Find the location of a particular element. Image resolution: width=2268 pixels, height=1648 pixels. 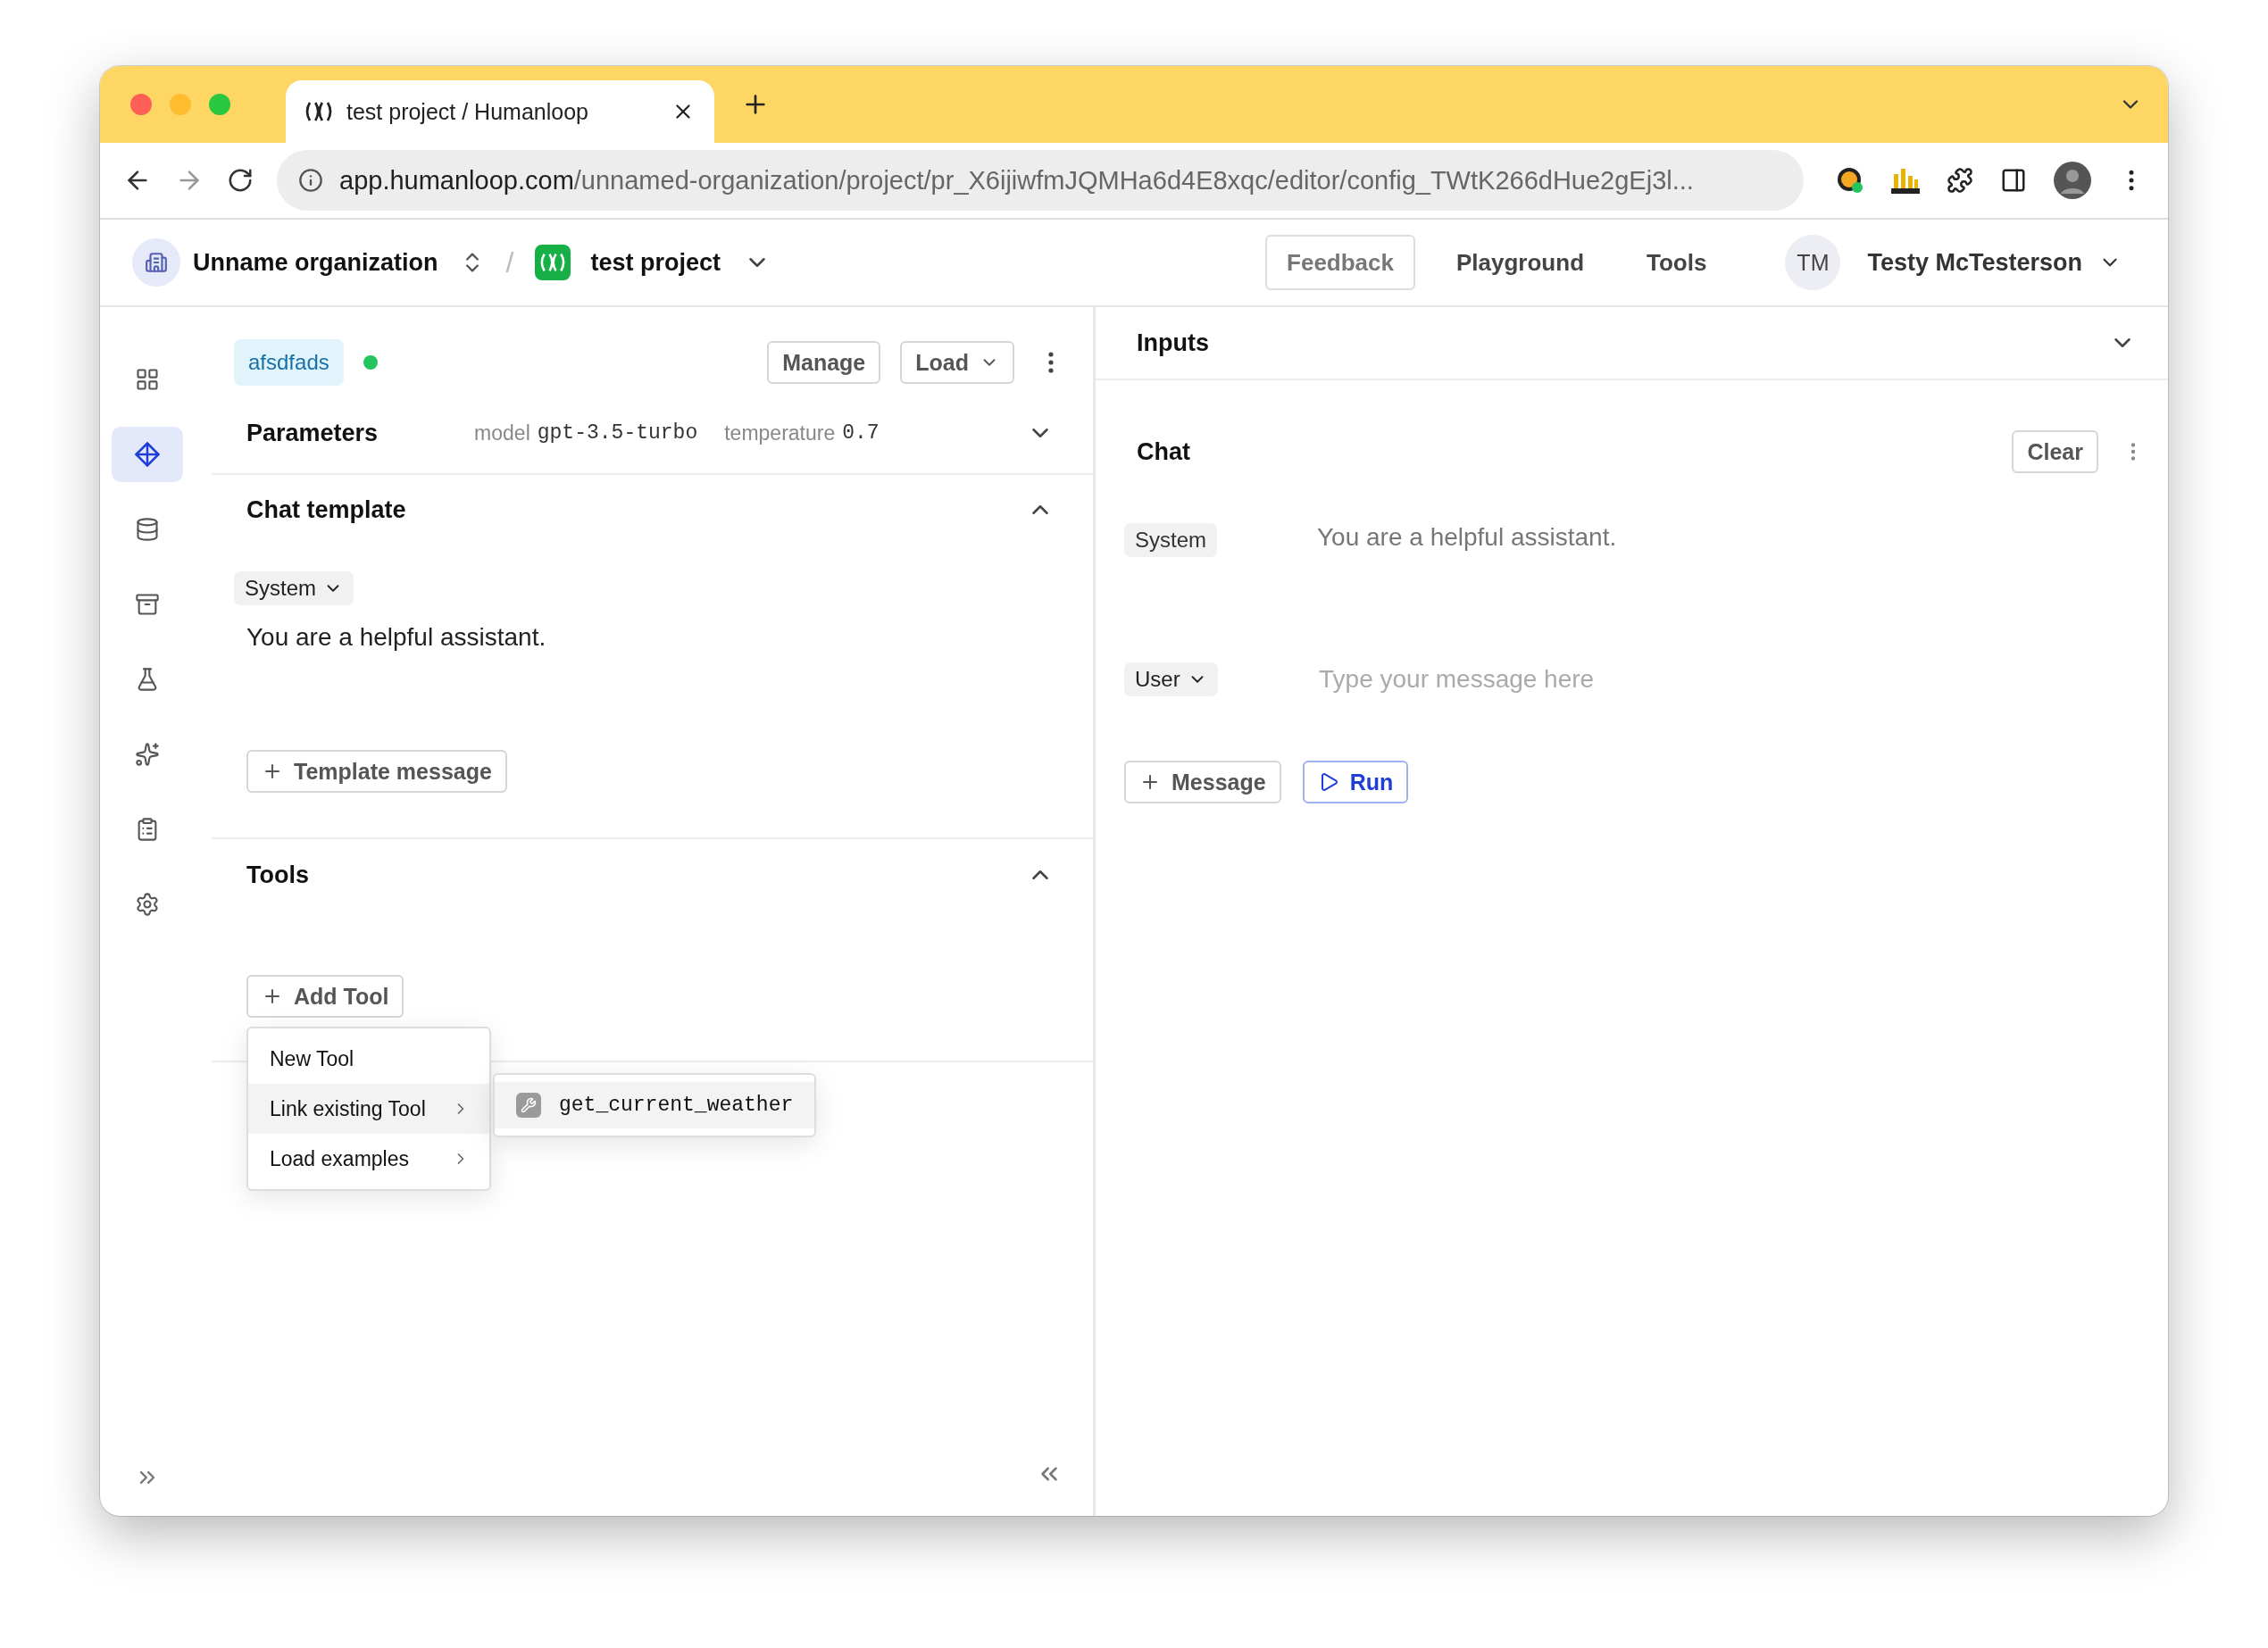

nav-button: Feedback is located at coordinates (1340, 262).